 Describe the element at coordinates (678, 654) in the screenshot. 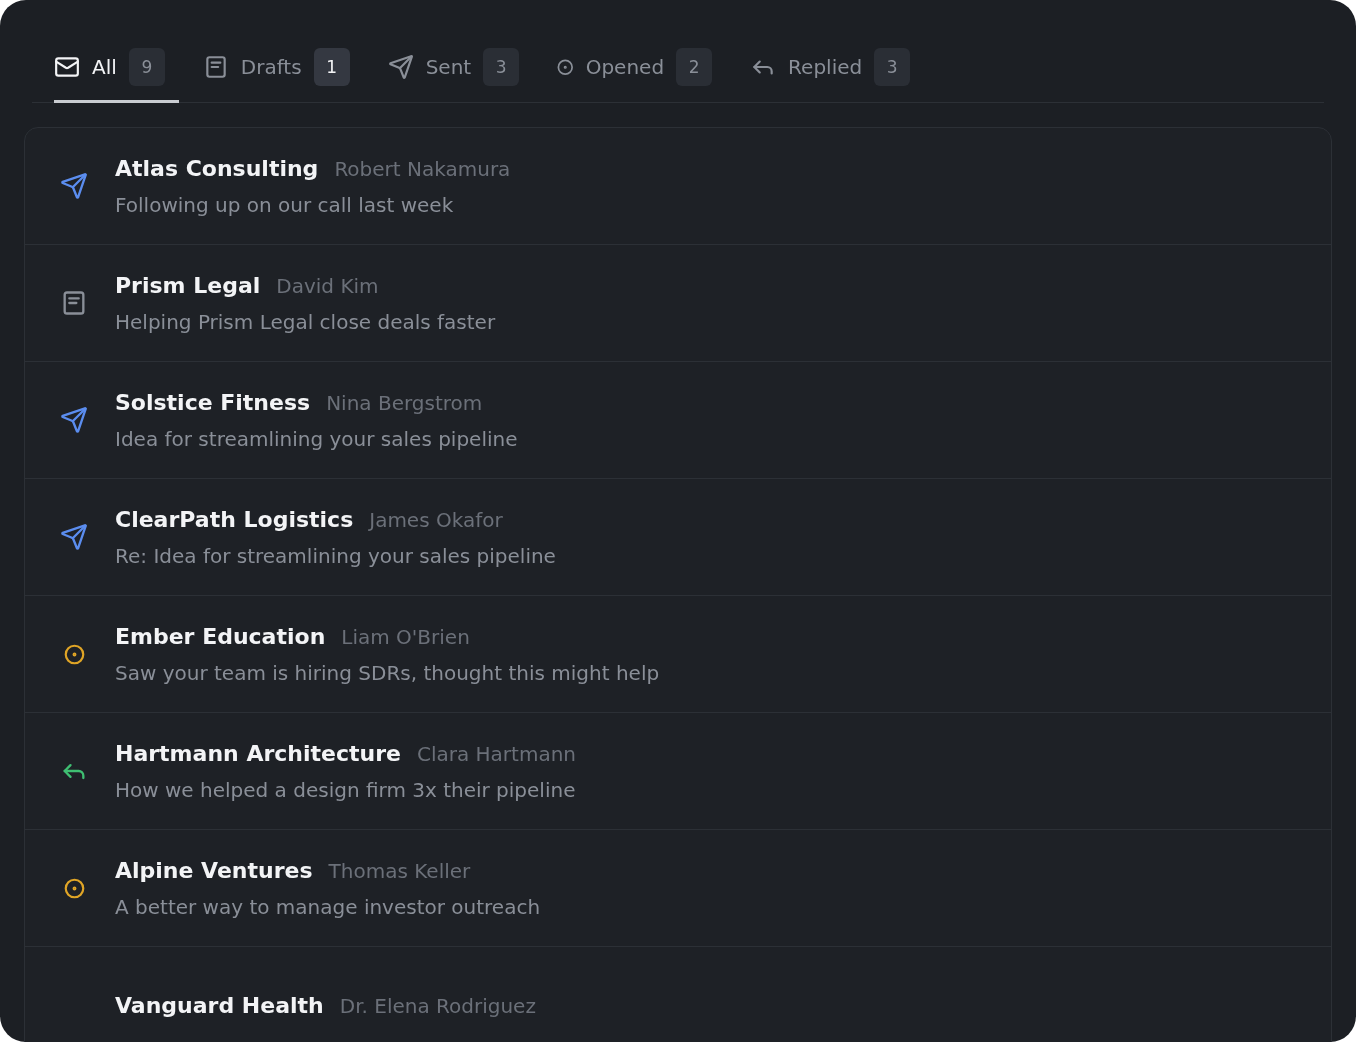

I see `email-row: Ember Education Liam O'Brien Saw your team is hiring SDRs, thought this might help` at that location.